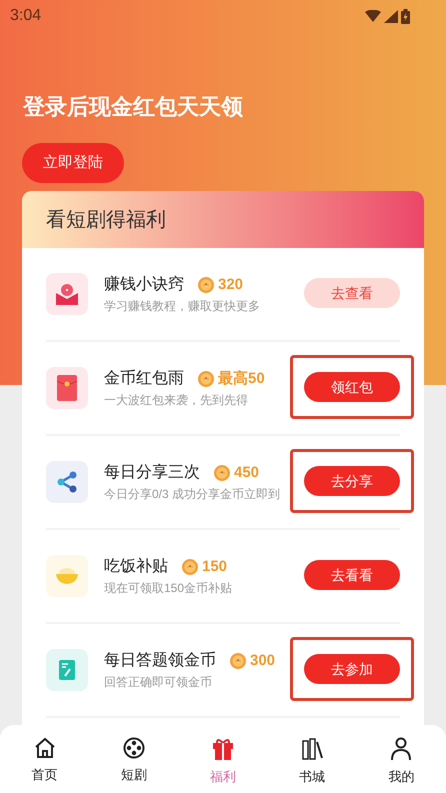  What do you see at coordinates (133, 107) in the screenshot?
I see `promo-title: 登录后现金红包天天领` at bounding box center [133, 107].